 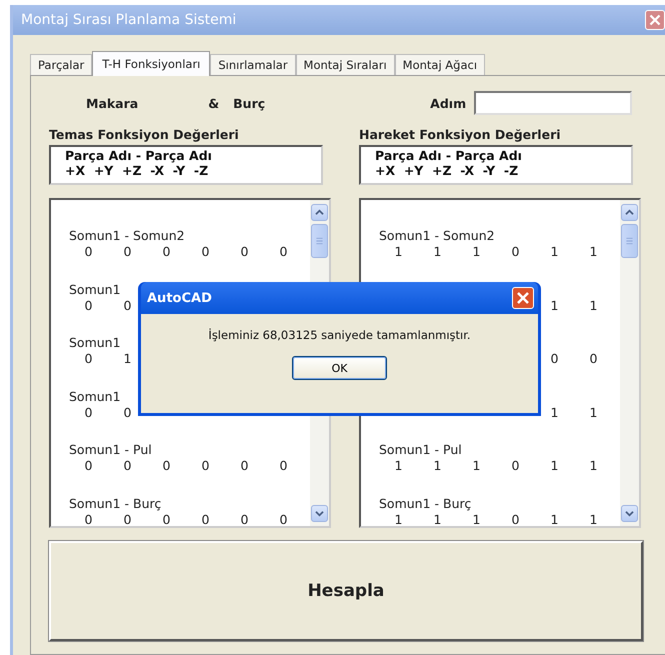 What do you see at coordinates (128, 20) in the screenshot?
I see `window-title: Montaj Sırası Planlama Sistemi` at bounding box center [128, 20].